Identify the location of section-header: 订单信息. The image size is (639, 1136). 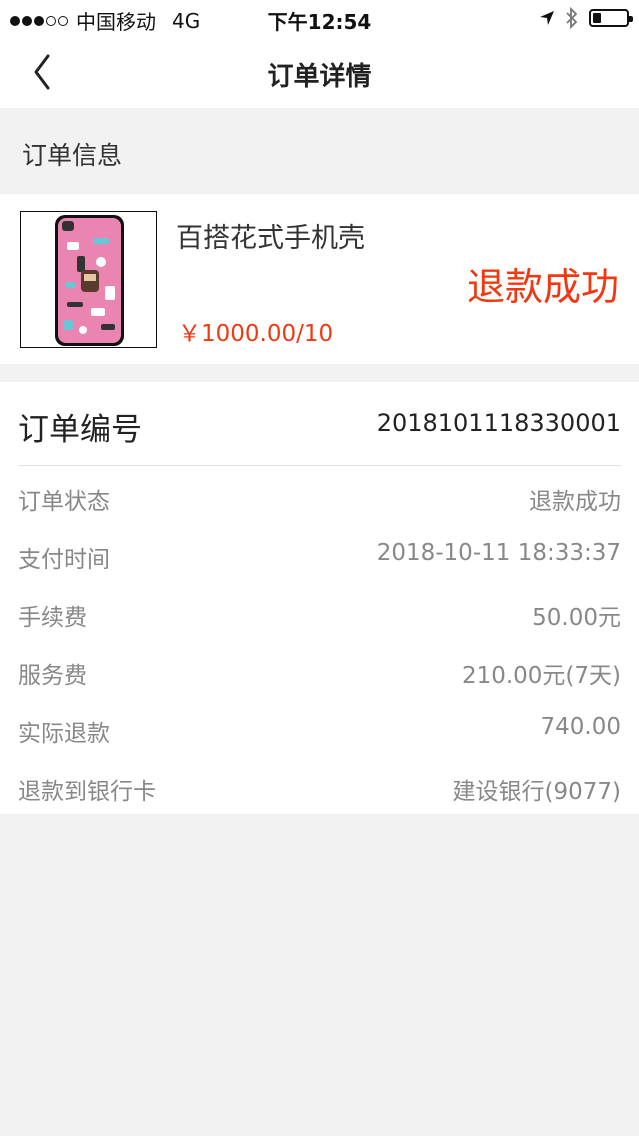
(319, 151).